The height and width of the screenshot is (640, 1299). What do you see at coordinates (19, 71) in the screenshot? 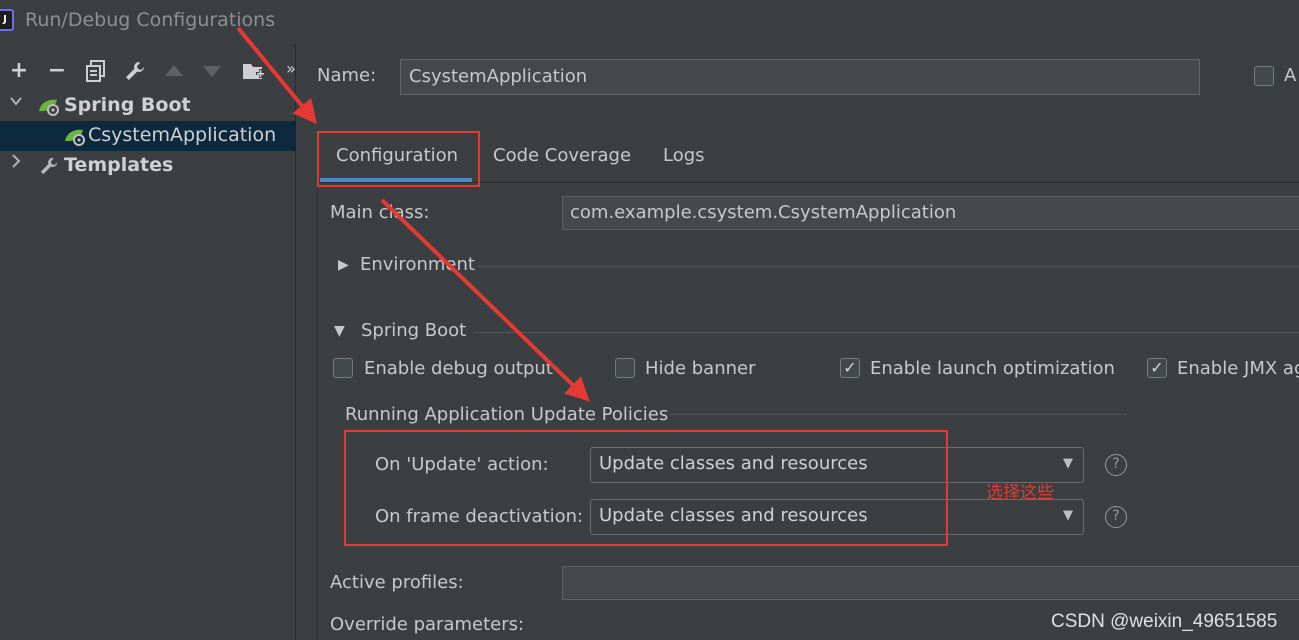
I see `add-configuration-button: +` at bounding box center [19, 71].